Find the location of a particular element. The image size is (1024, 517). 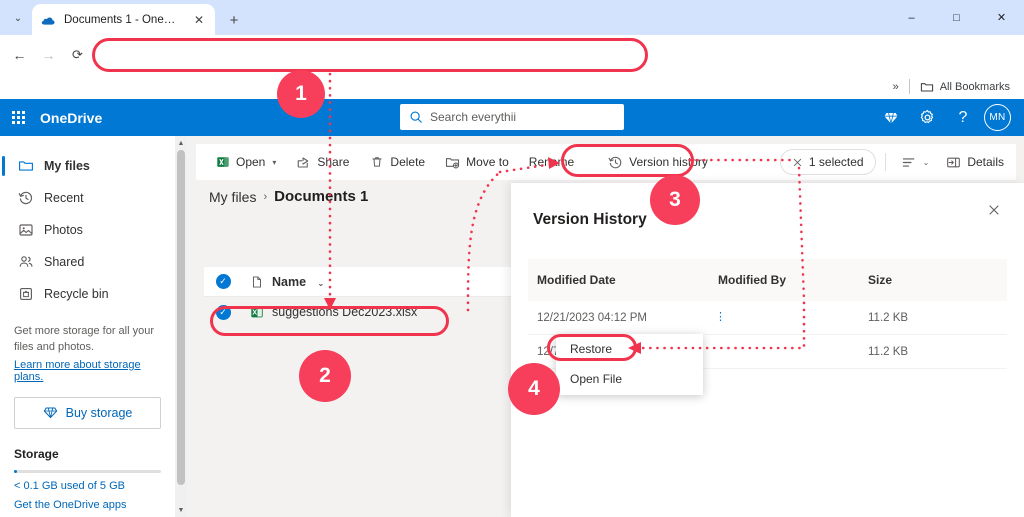

storage-plans-link: Learn more about storage plans. is located at coordinates (87, 371).